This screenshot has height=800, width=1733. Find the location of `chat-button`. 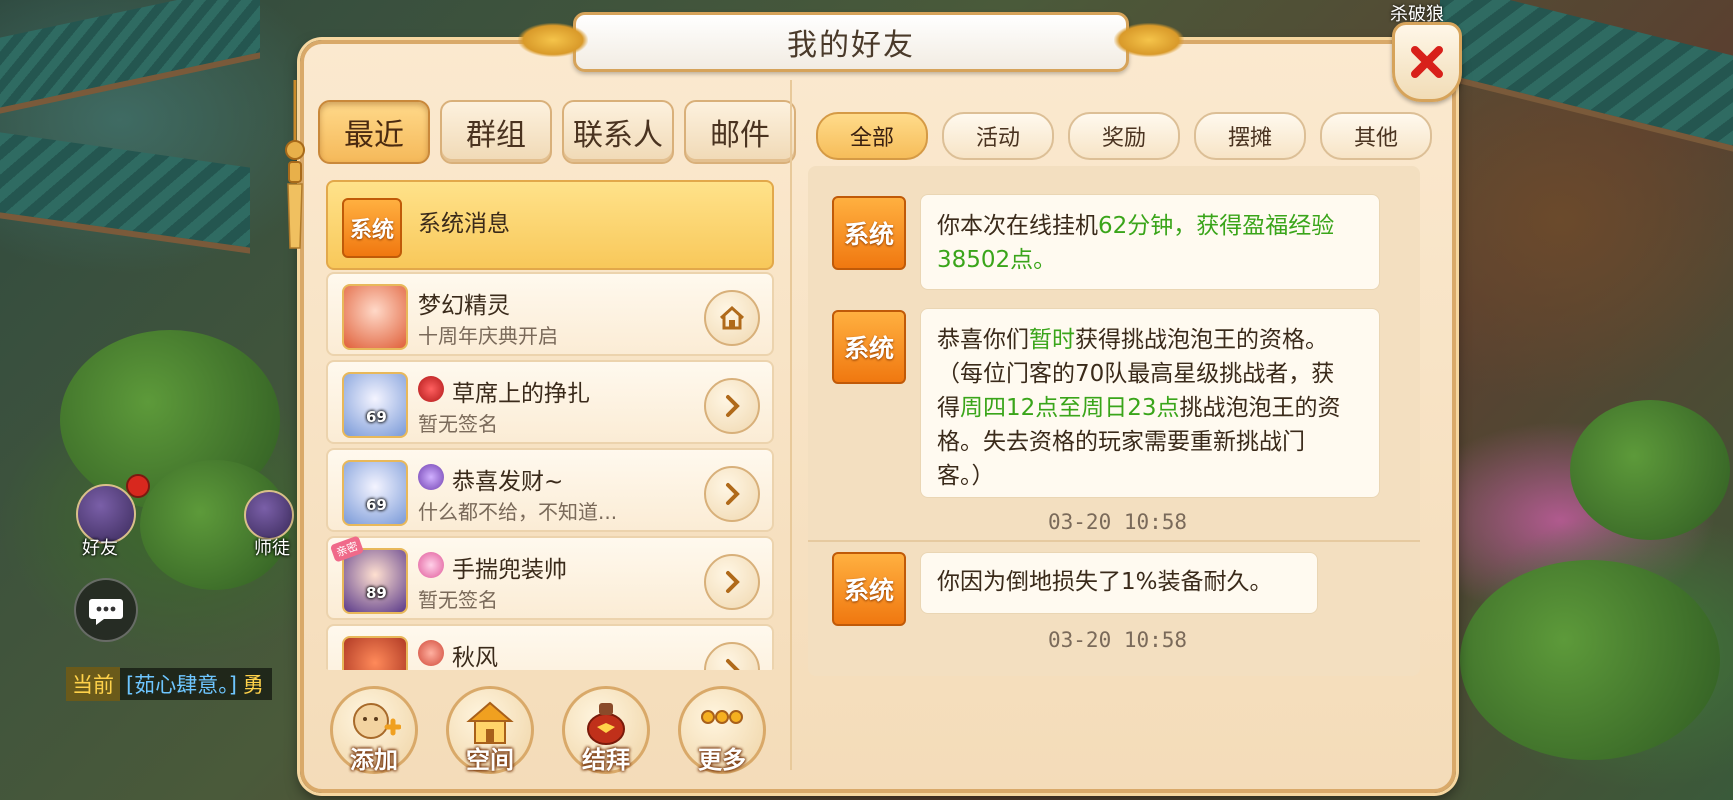

chat-button is located at coordinates (106, 610).